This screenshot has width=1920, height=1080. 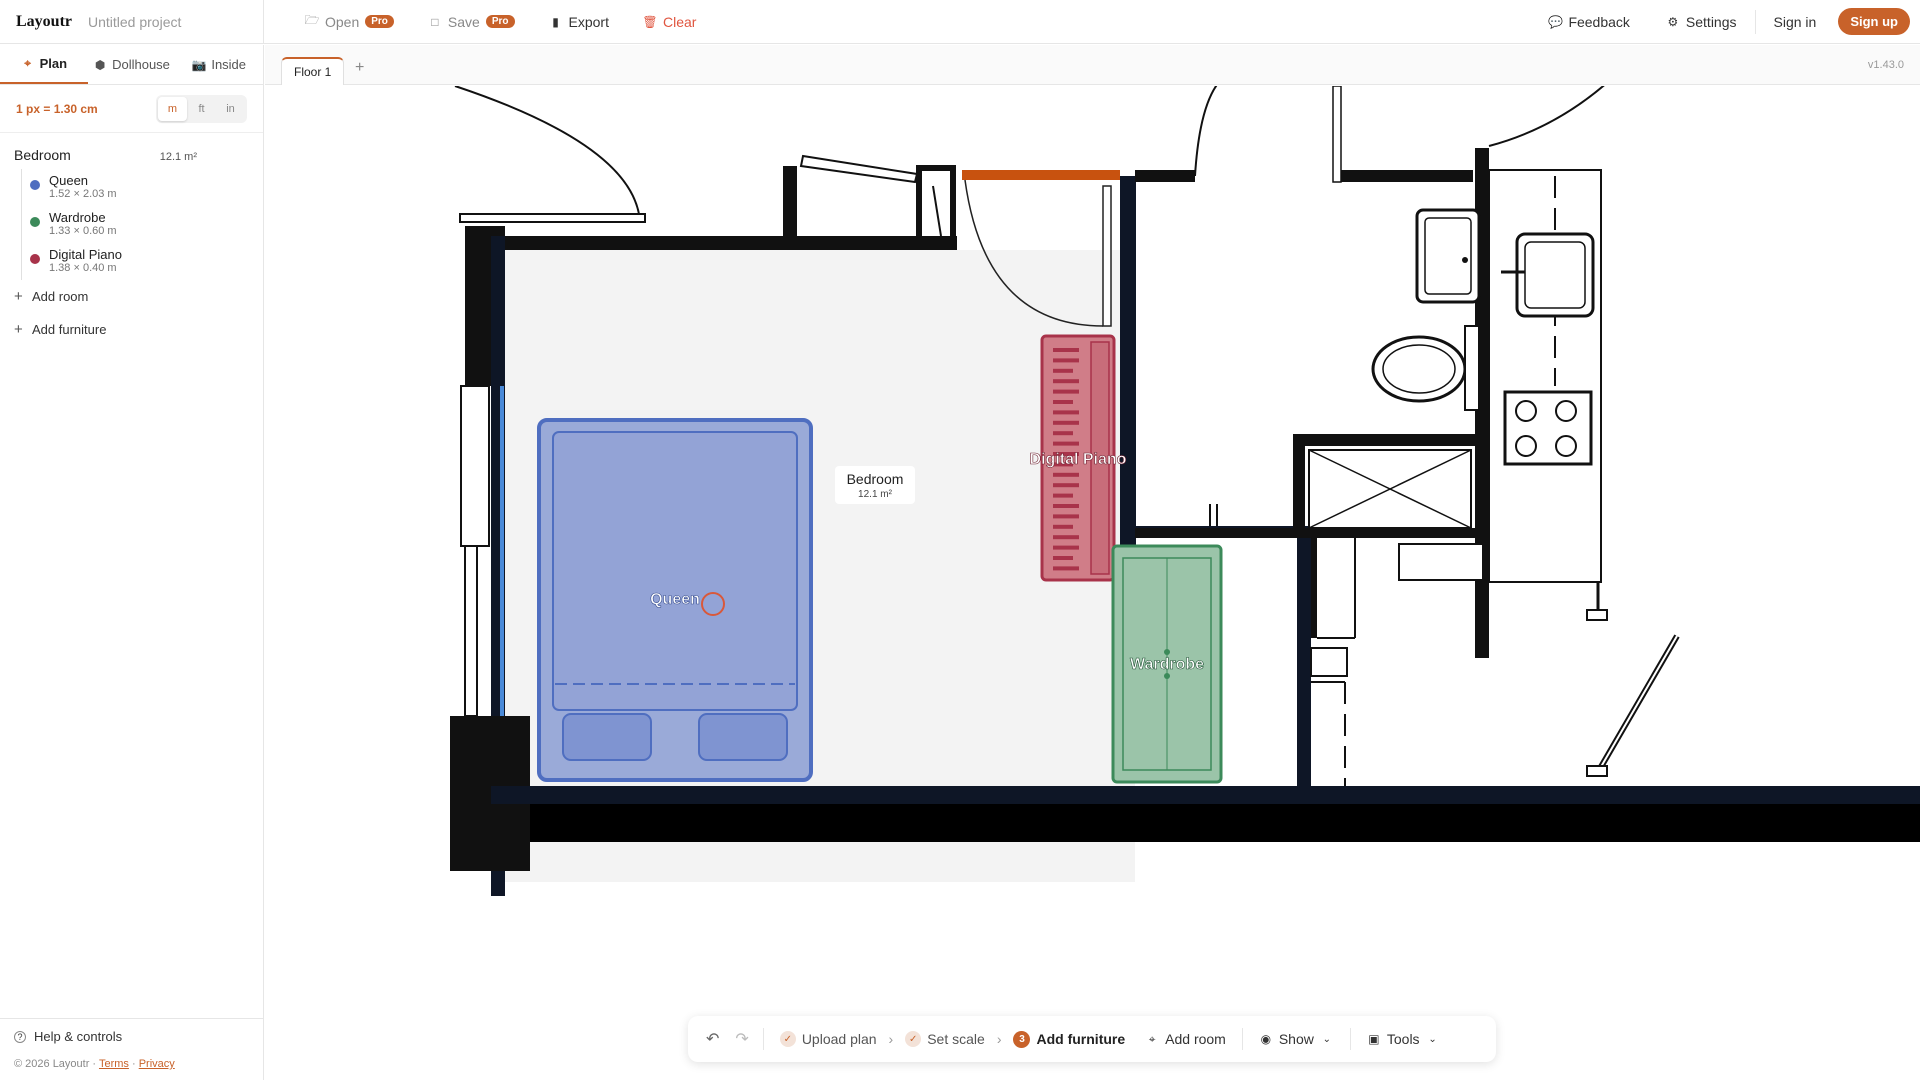 I want to click on step-number: 3, so click(x=1022, y=1039).